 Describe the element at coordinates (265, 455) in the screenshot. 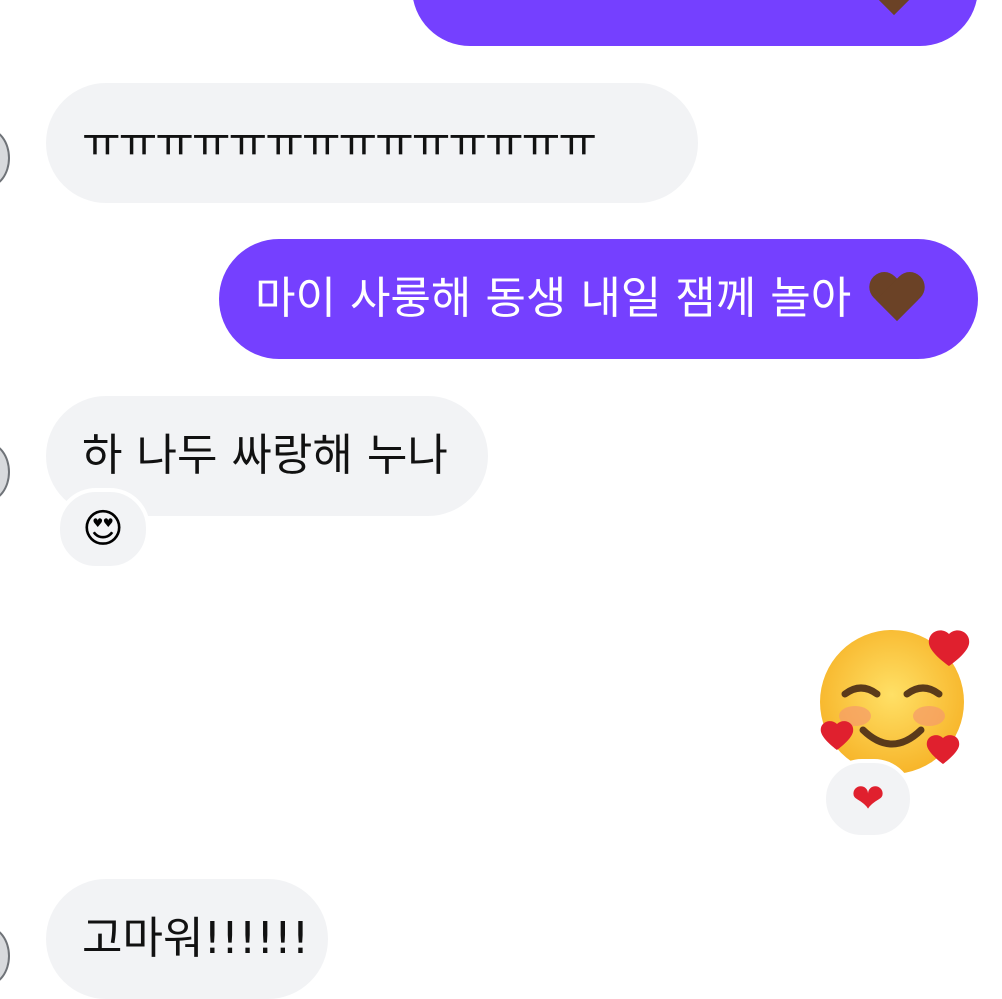

I see `message-text: 하 나두 싸랑해 누나` at that location.